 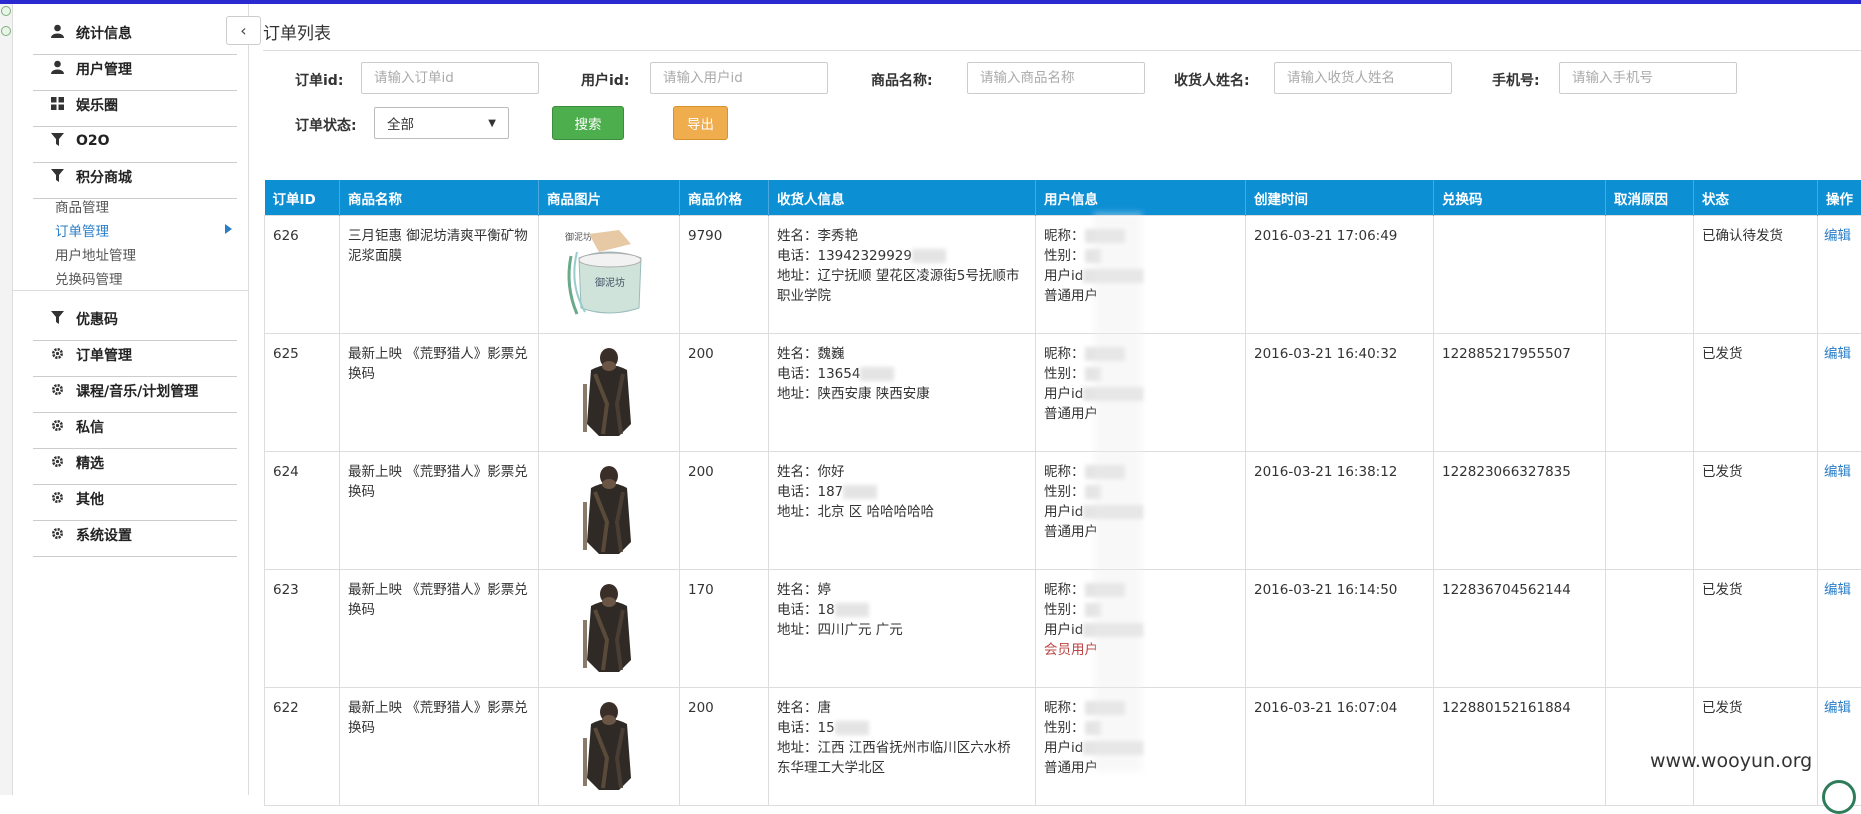 I want to click on product-image-mask-jar: 御泥坊御泥坊, so click(x=609, y=272).